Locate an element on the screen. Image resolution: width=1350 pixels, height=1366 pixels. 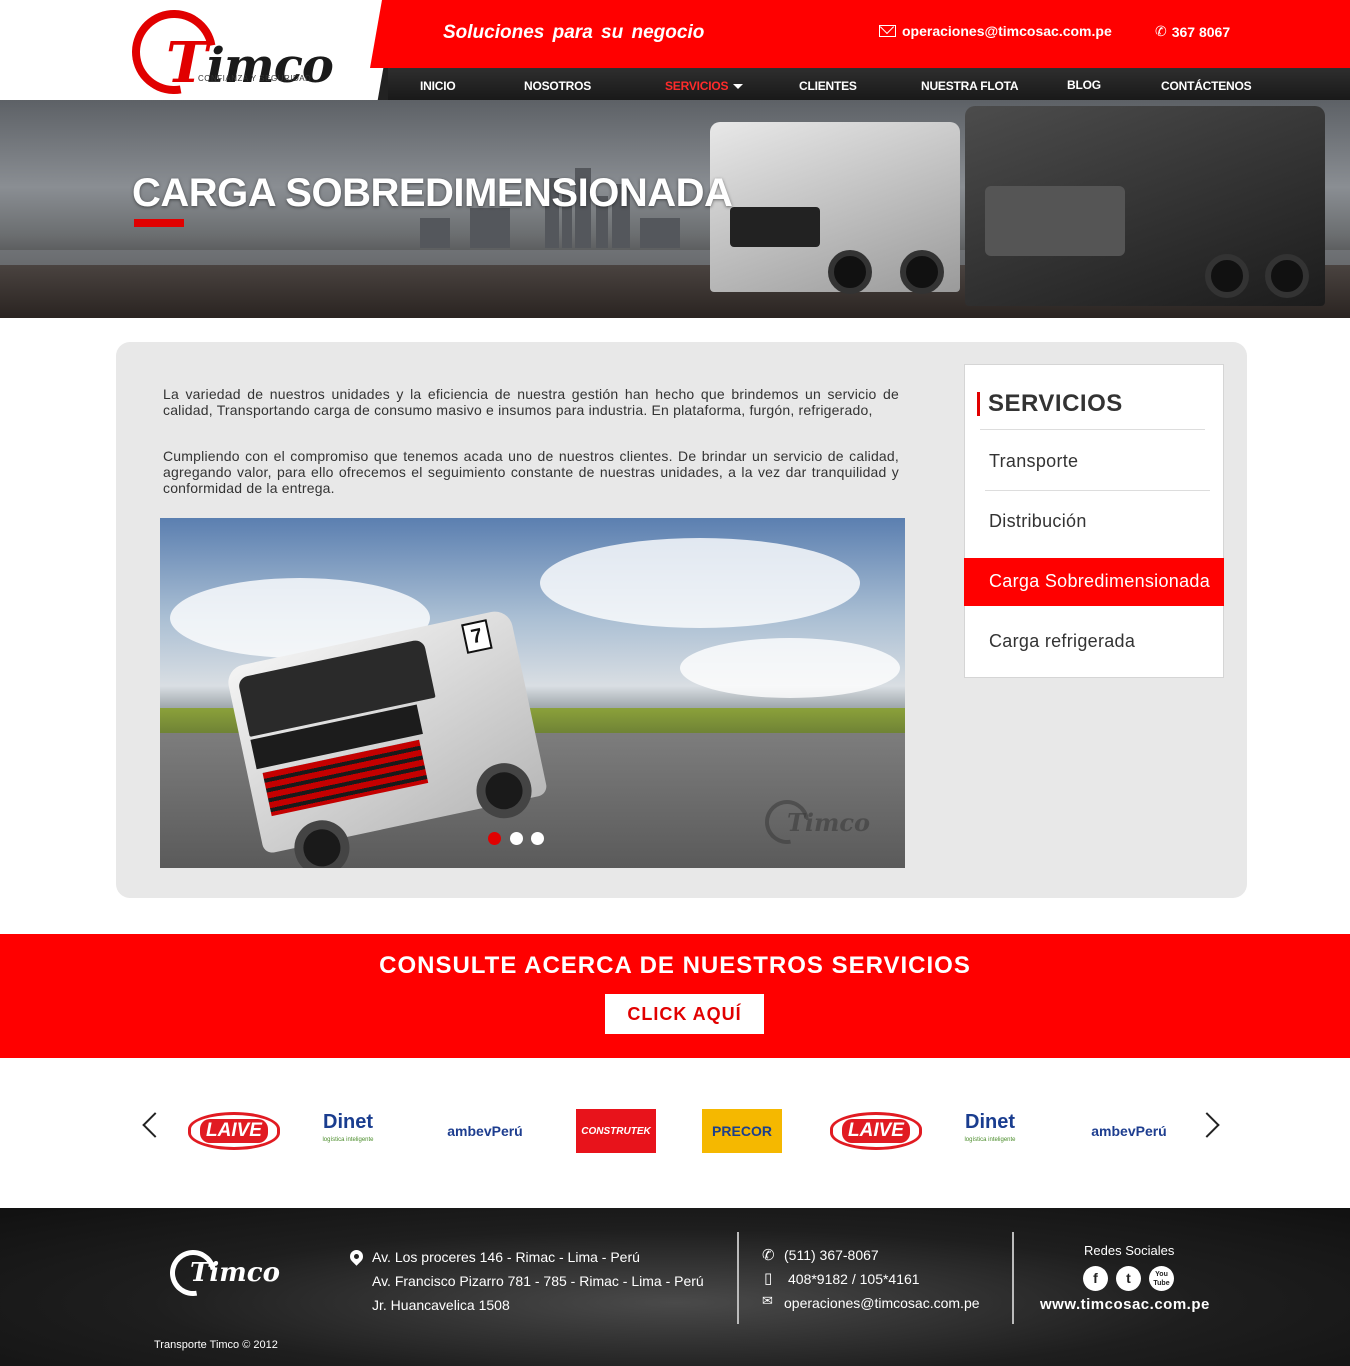
logo-word: Timco is located at coordinates (250, 63).